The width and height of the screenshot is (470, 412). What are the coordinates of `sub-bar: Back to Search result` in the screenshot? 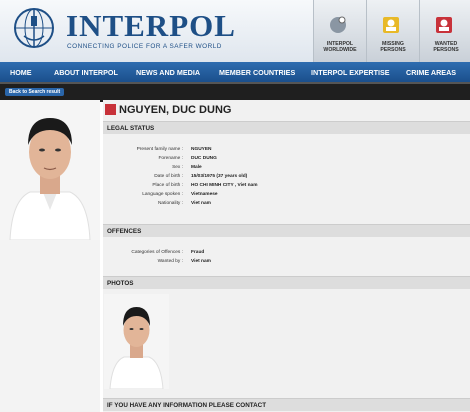 It's located at (235, 92).